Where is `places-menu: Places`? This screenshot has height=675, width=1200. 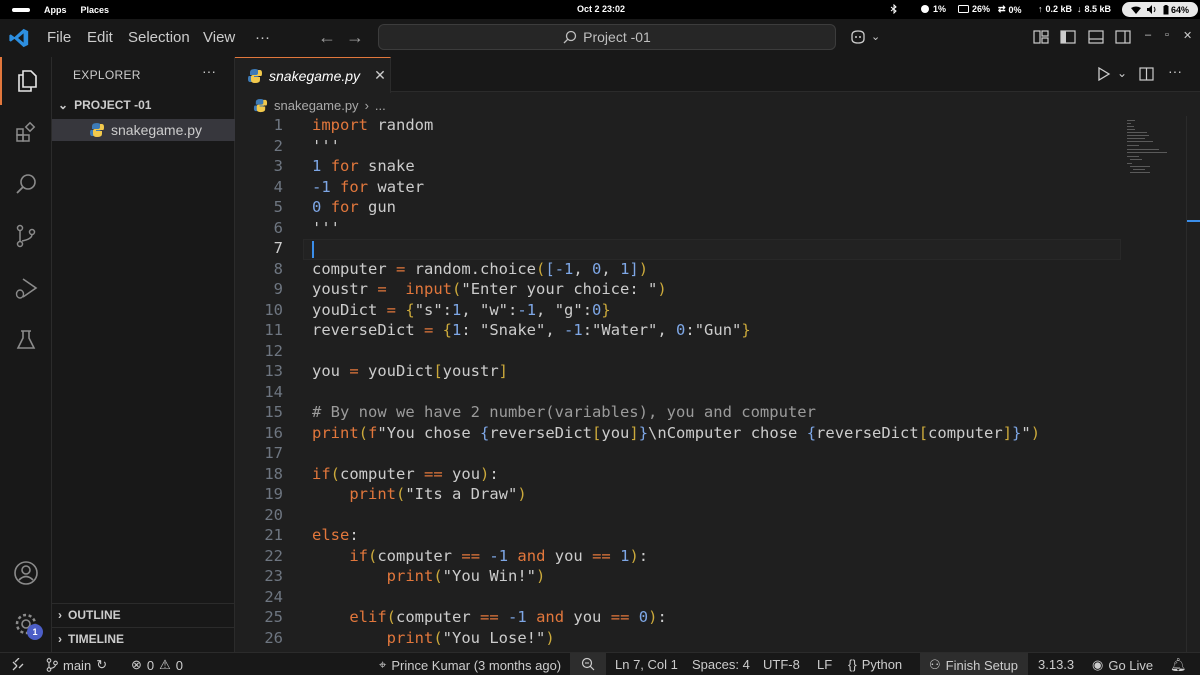 places-menu: Places is located at coordinates (95, 10).